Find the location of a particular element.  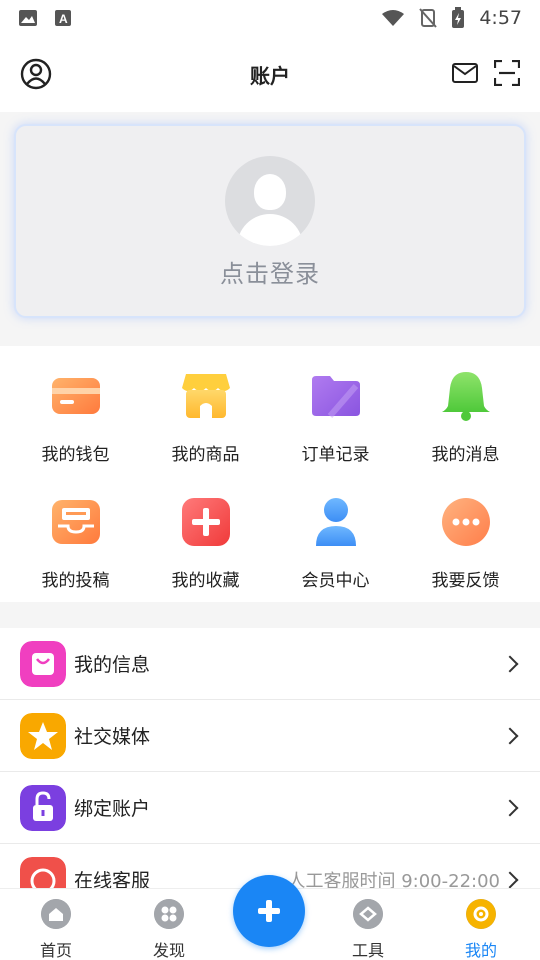

person-icon is located at coordinates (335, 522).